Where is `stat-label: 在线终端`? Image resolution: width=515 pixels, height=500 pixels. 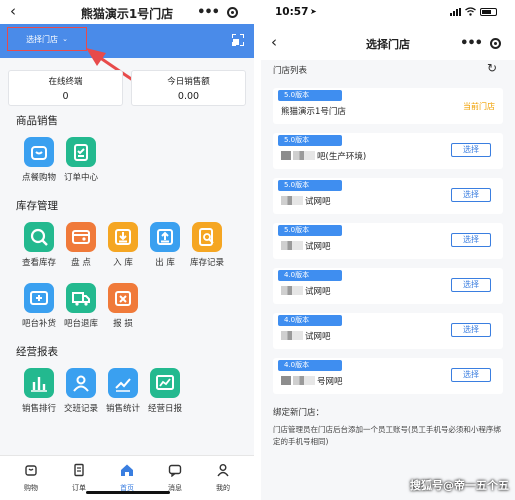 stat-label: 在线终端 is located at coordinates (65, 82).